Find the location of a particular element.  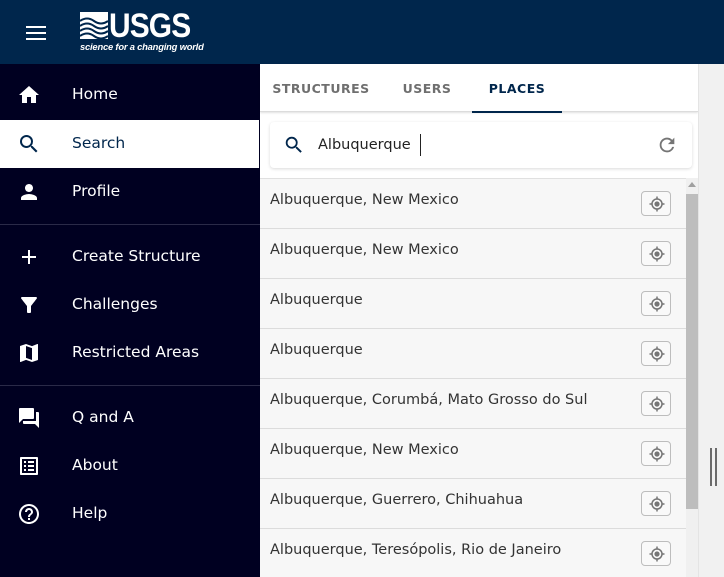

sidebar-item-label: About is located at coordinates (95, 465).